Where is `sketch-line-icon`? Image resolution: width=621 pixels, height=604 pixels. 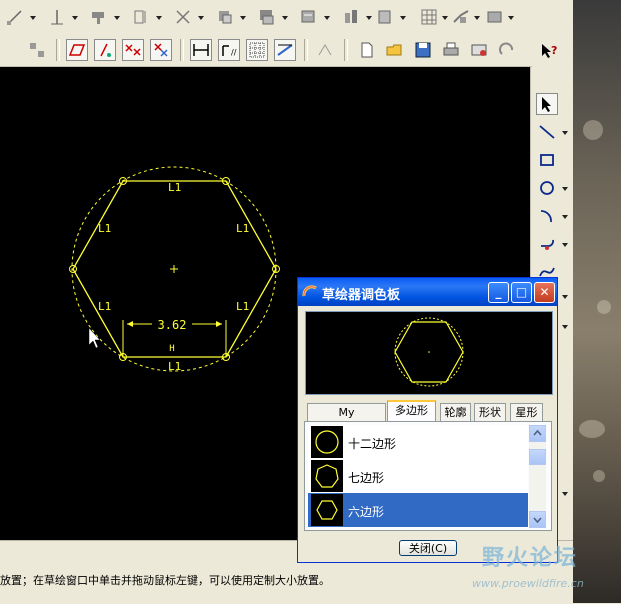
sketch-line-icon is located at coordinates (15, 17).